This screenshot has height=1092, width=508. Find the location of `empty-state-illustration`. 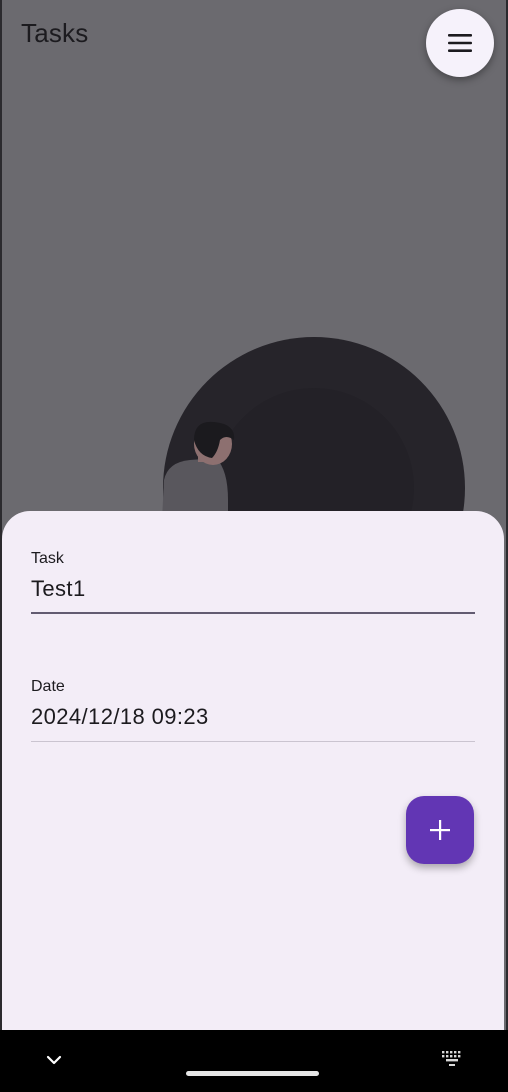

empty-state-illustration is located at coordinates (313, 428).